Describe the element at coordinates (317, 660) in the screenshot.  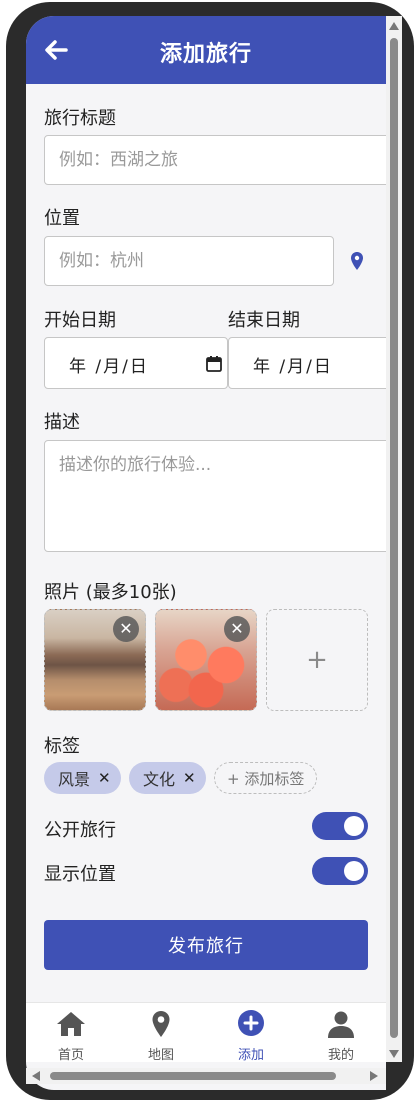
I see `add-photo-button: +` at that location.